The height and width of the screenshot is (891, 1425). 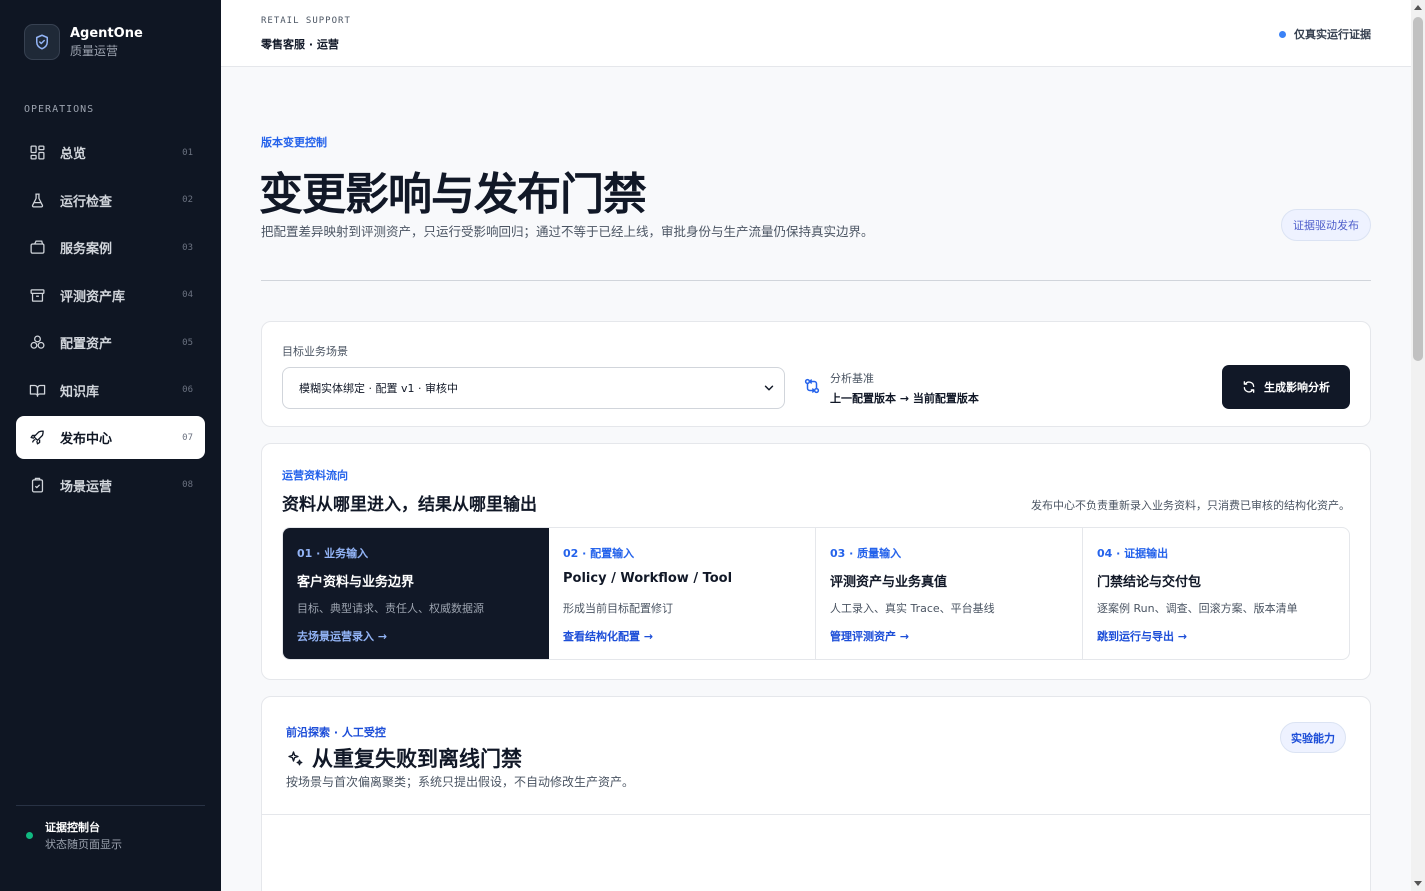 I want to click on hero-eyebrow: 版本变更控制, so click(x=294, y=142).